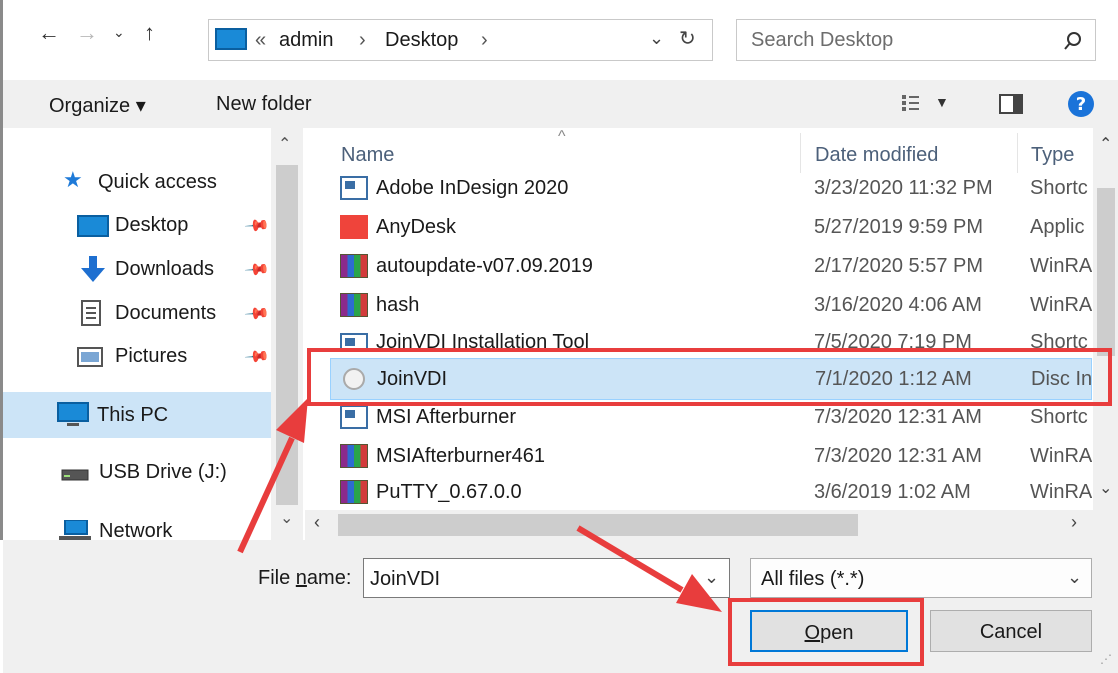  I want to click on annotation-arrow-right, so click(630, 559).